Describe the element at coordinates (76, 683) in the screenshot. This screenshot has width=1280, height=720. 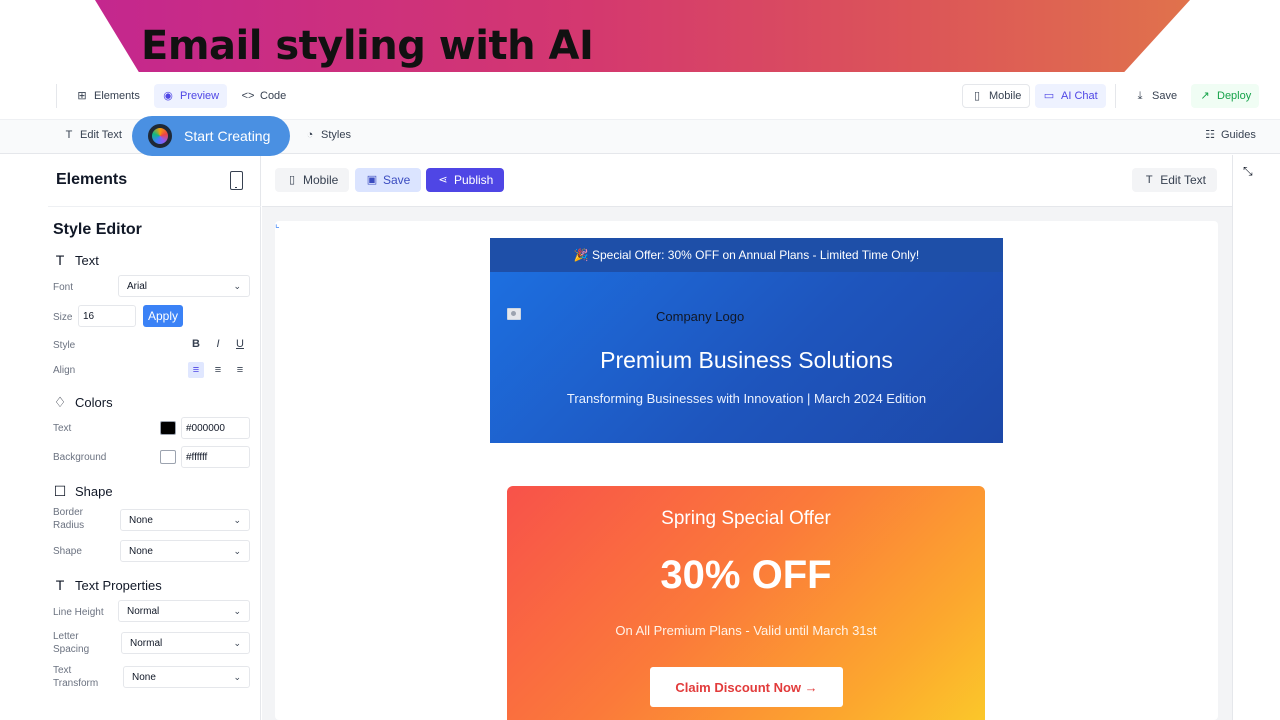
I see `text-transform-label-line2: Transform` at that location.